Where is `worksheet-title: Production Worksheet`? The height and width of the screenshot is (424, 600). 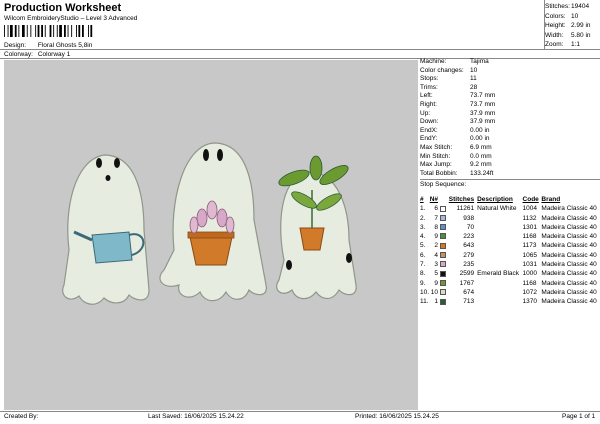
worksheet-title: Production Worksheet is located at coordinates (63, 8).